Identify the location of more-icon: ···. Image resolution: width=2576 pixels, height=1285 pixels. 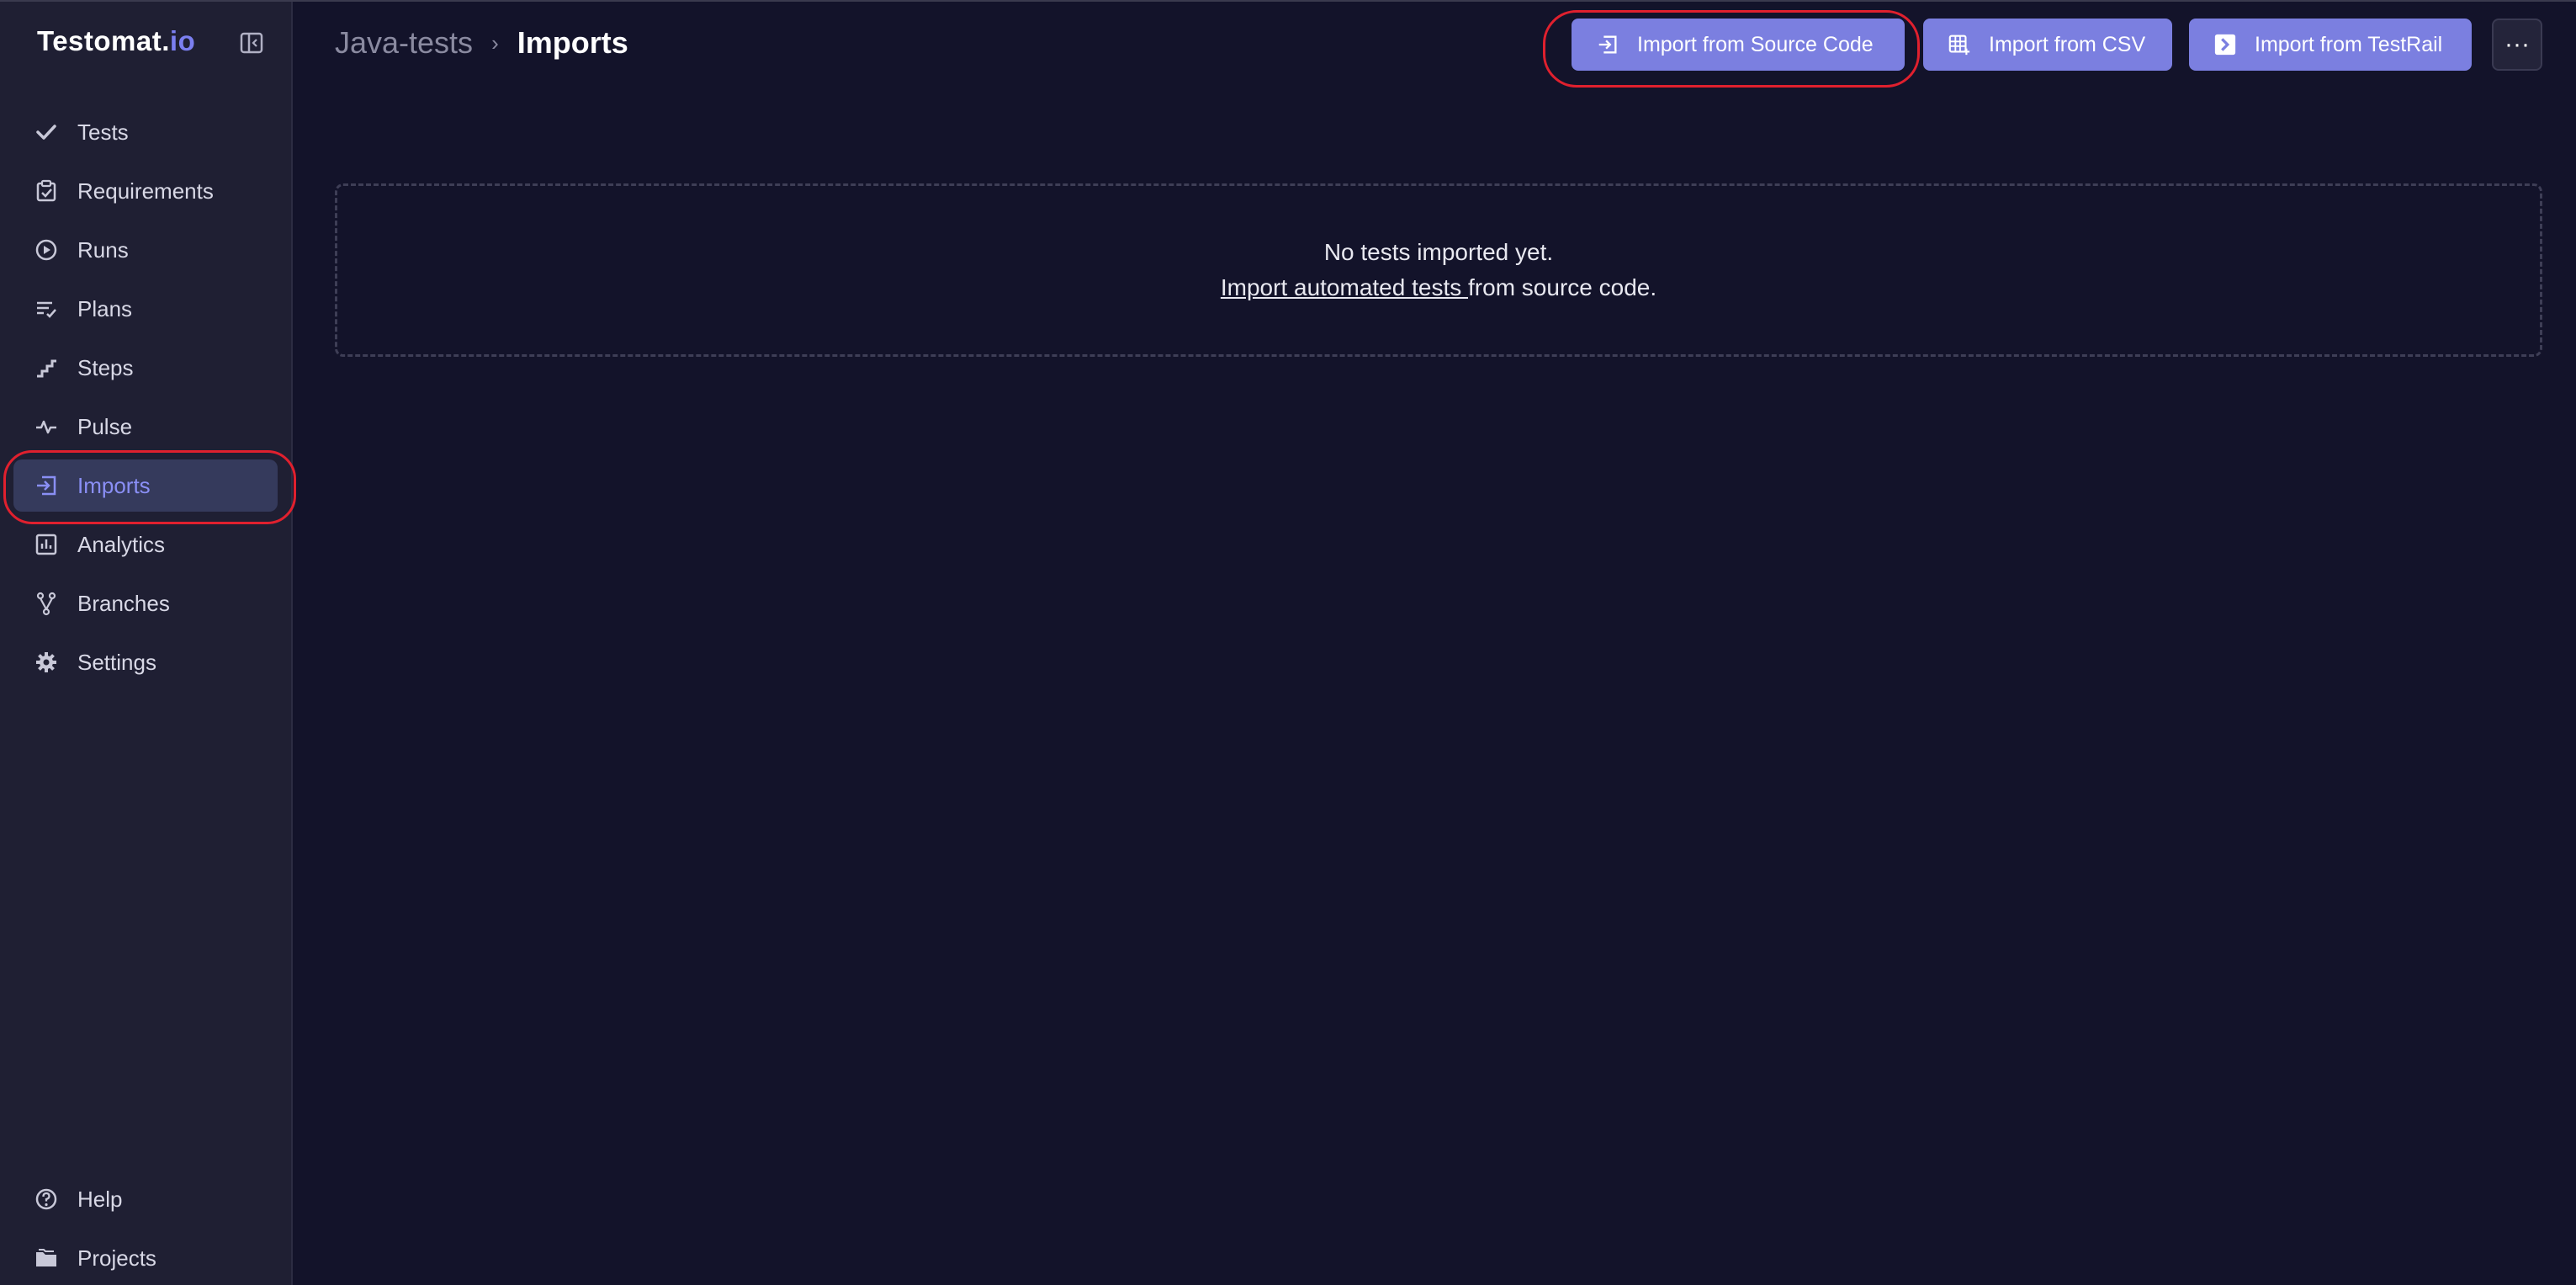
(2517, 44).